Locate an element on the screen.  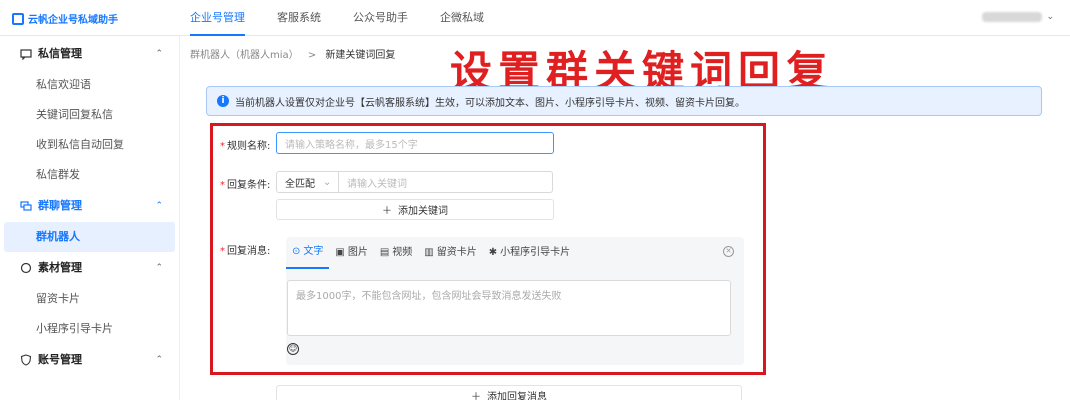
sidebar-group-label: 群聊管理 is located at coordinates (60, 205).